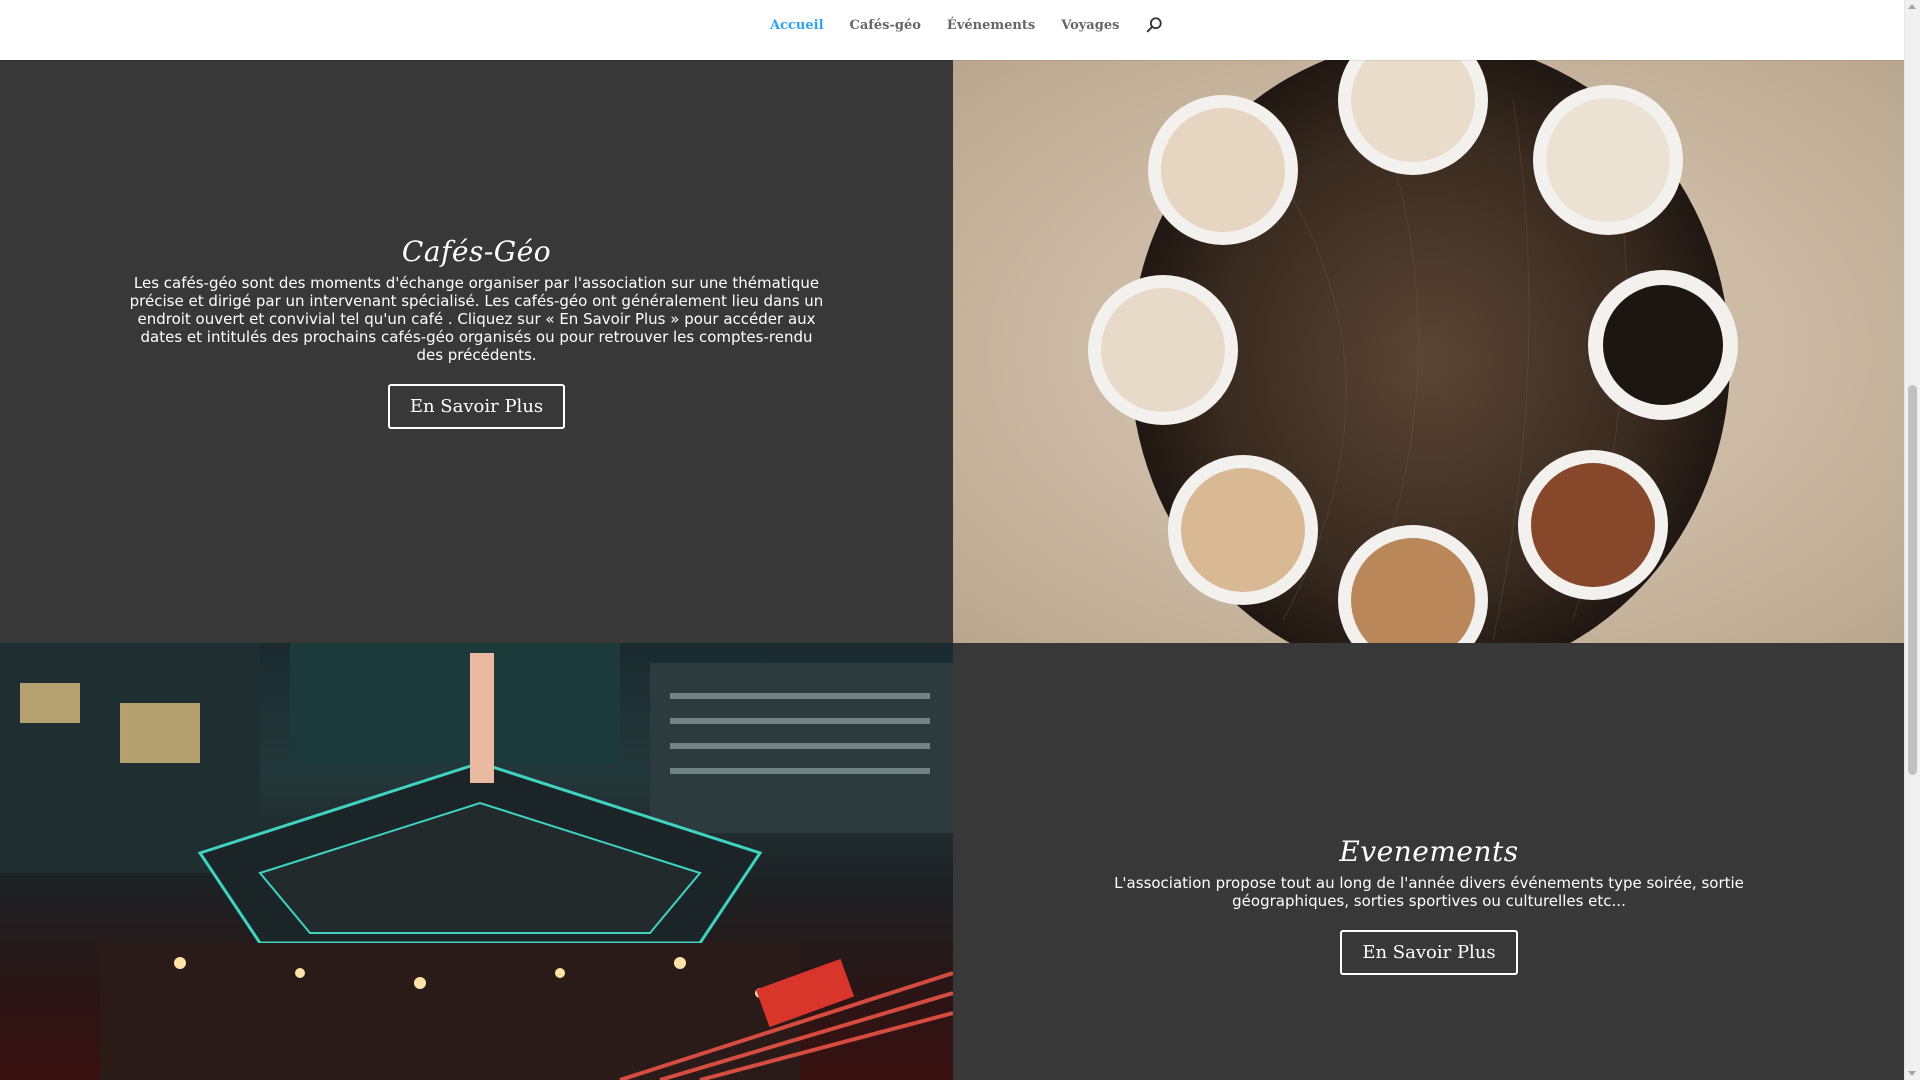  Describe the element at coordinates (797, 25) in the screenshot. I see `nav-item-accueil: Accueil` at that location.